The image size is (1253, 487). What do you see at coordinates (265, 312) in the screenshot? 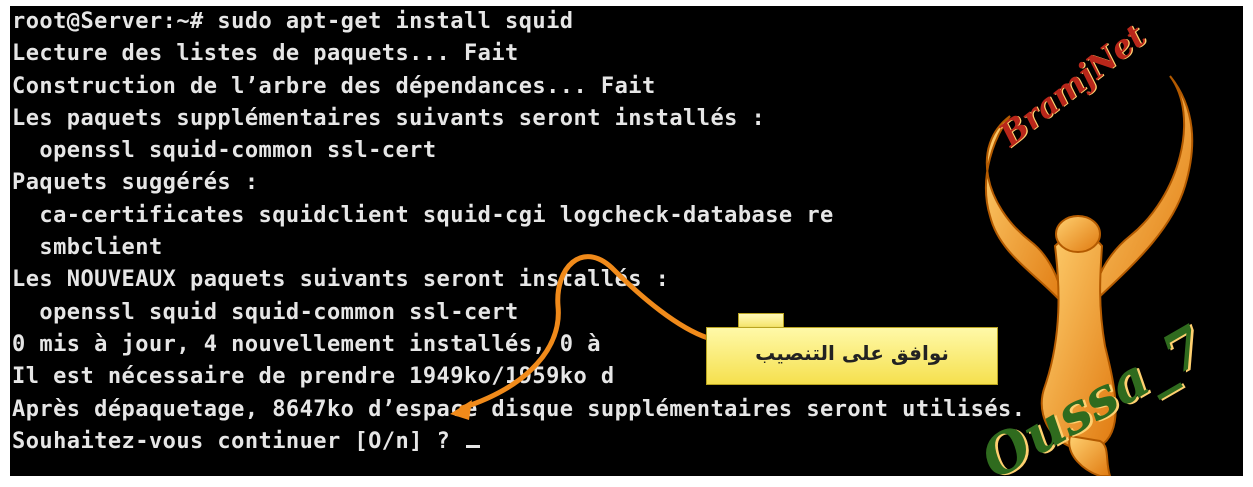
I see `terminal-line: openssl squid squid-common ssl-cert` at bounding box center [265, 312].